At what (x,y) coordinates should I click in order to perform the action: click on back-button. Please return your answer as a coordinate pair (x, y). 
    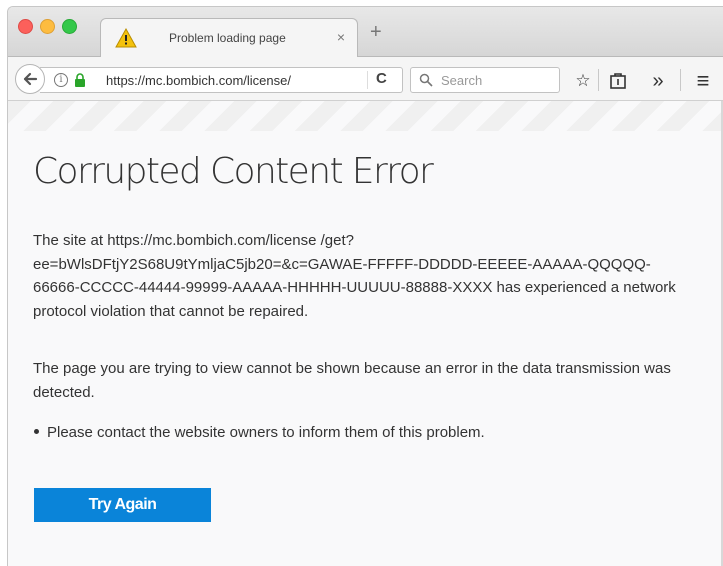
    Looking at the image, I should click on (30, 79).